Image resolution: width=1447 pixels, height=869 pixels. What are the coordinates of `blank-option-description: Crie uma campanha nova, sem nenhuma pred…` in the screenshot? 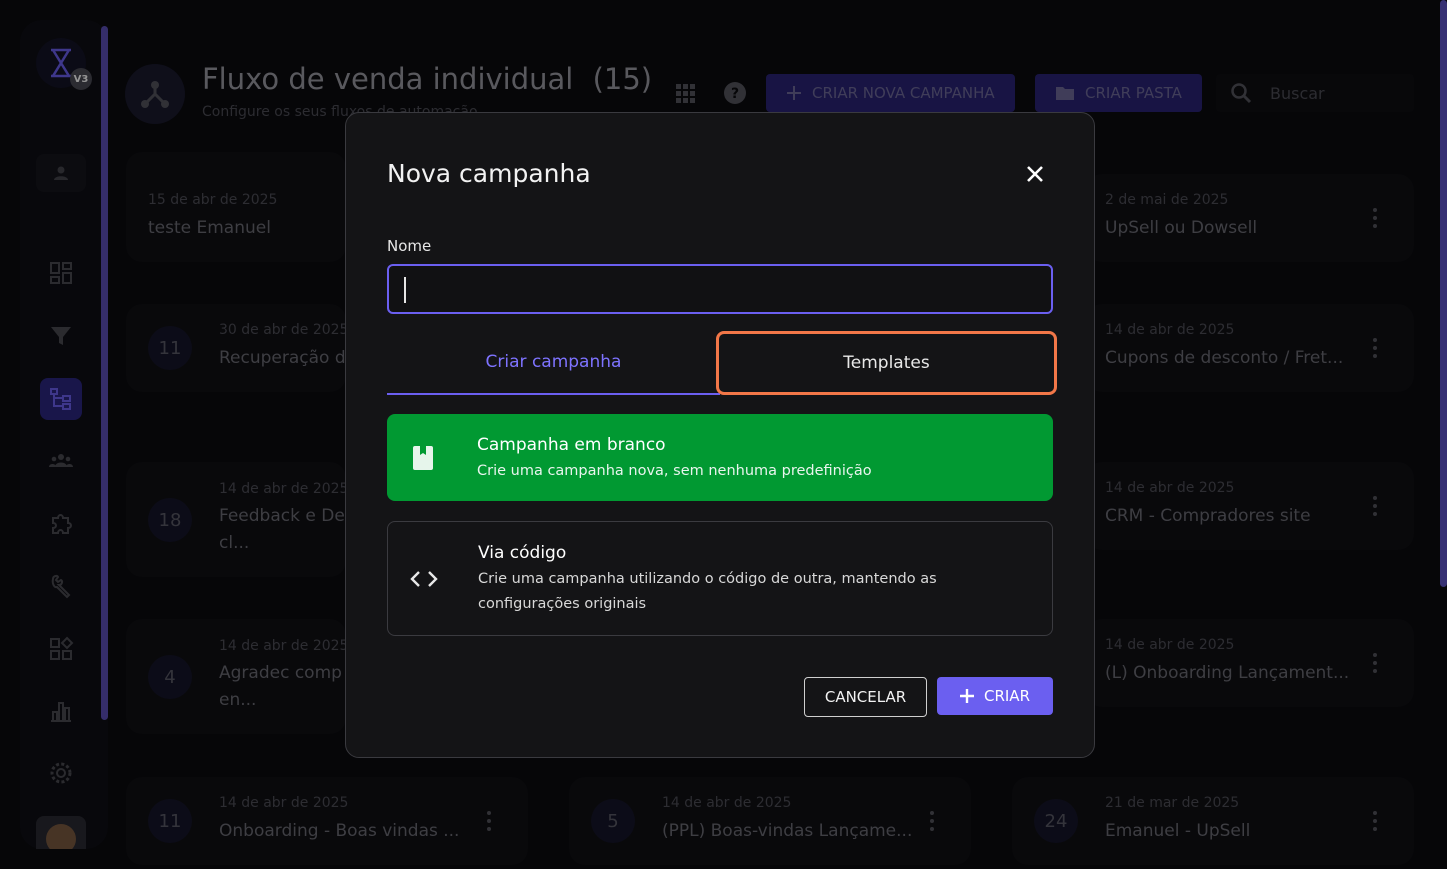 It's located at (674, 471).